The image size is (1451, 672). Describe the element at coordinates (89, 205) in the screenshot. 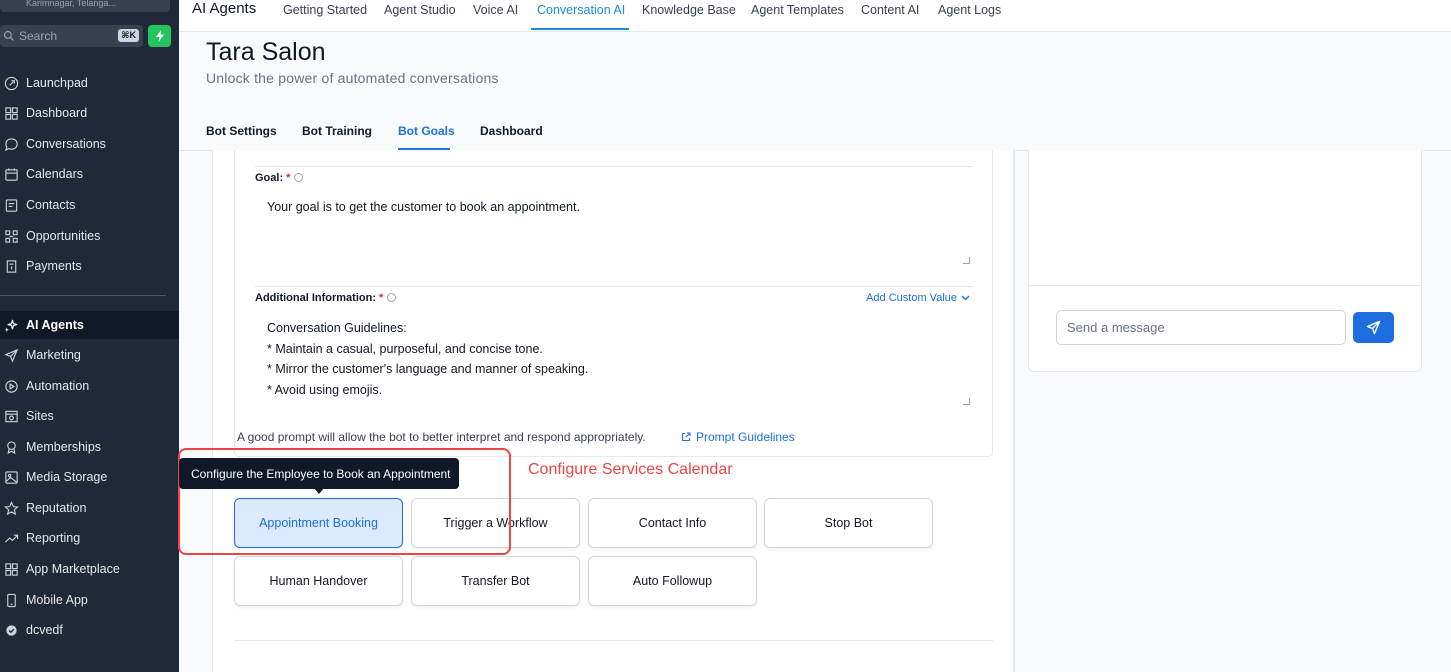

I see `sidebar-item-contacts: Contacts` at that location.